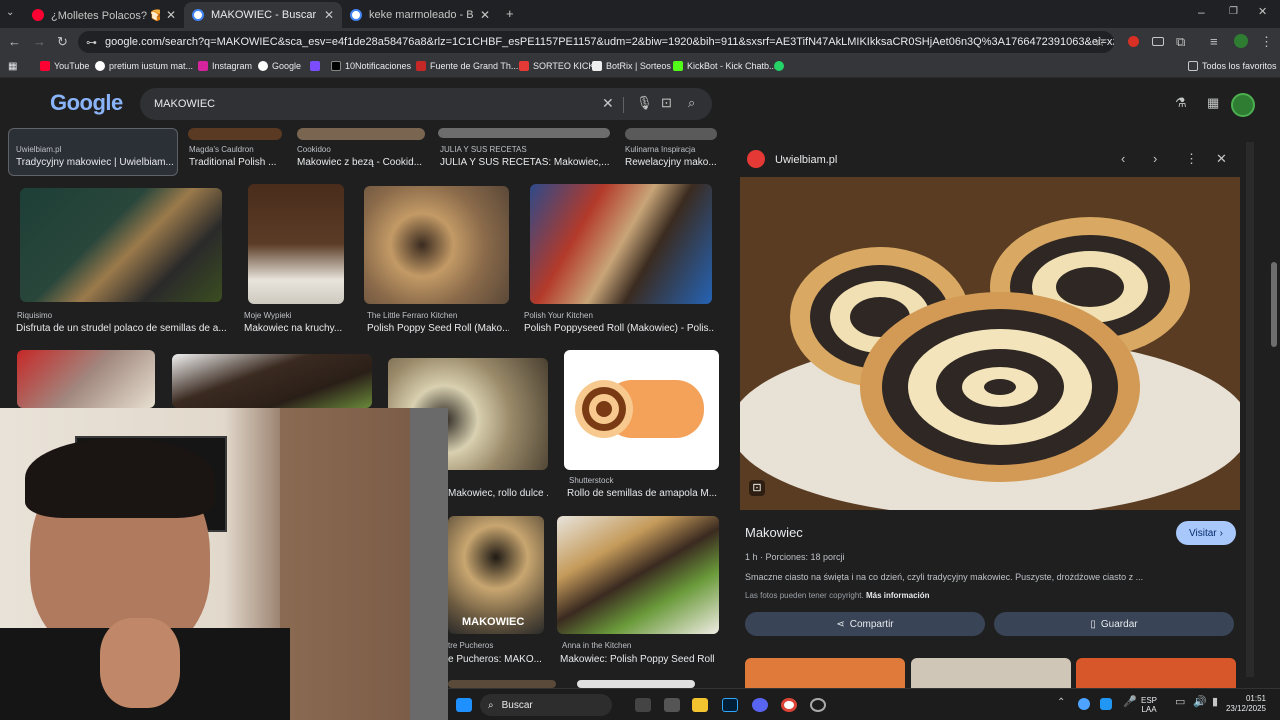 The image size is (1280, 720). What do you see at coordinates (14, 41) in the screenshot?
I see `back-icon: ←` at bounding box center [14, 41].